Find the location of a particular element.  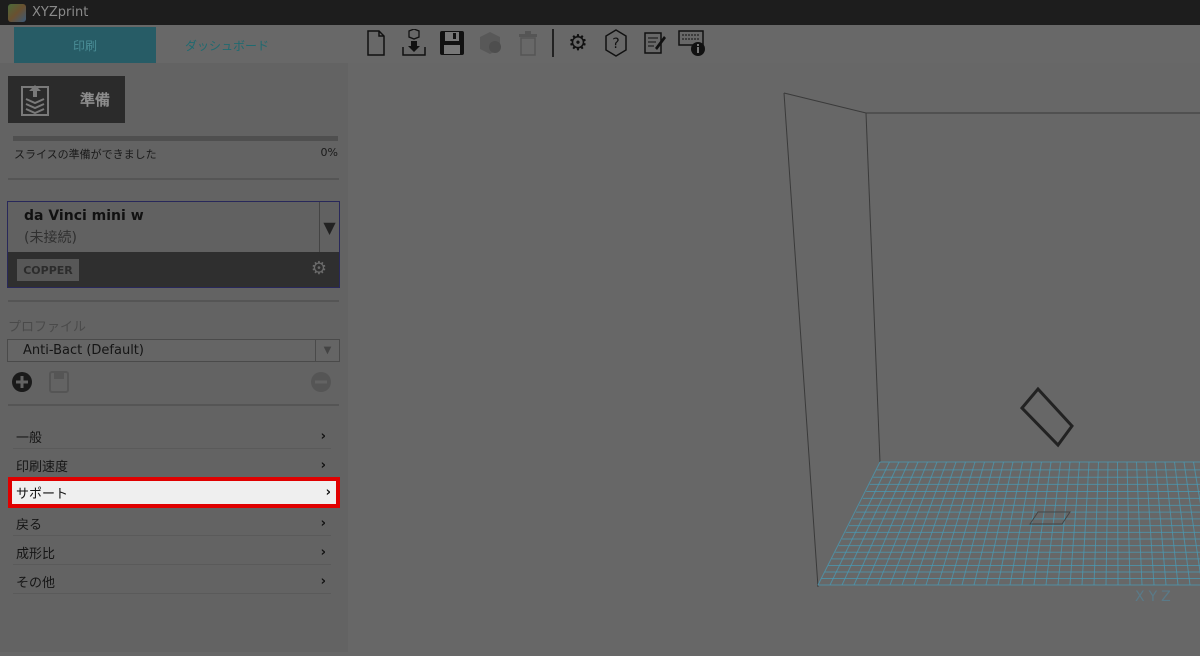

import-icon is located at coordinates (414, 43).